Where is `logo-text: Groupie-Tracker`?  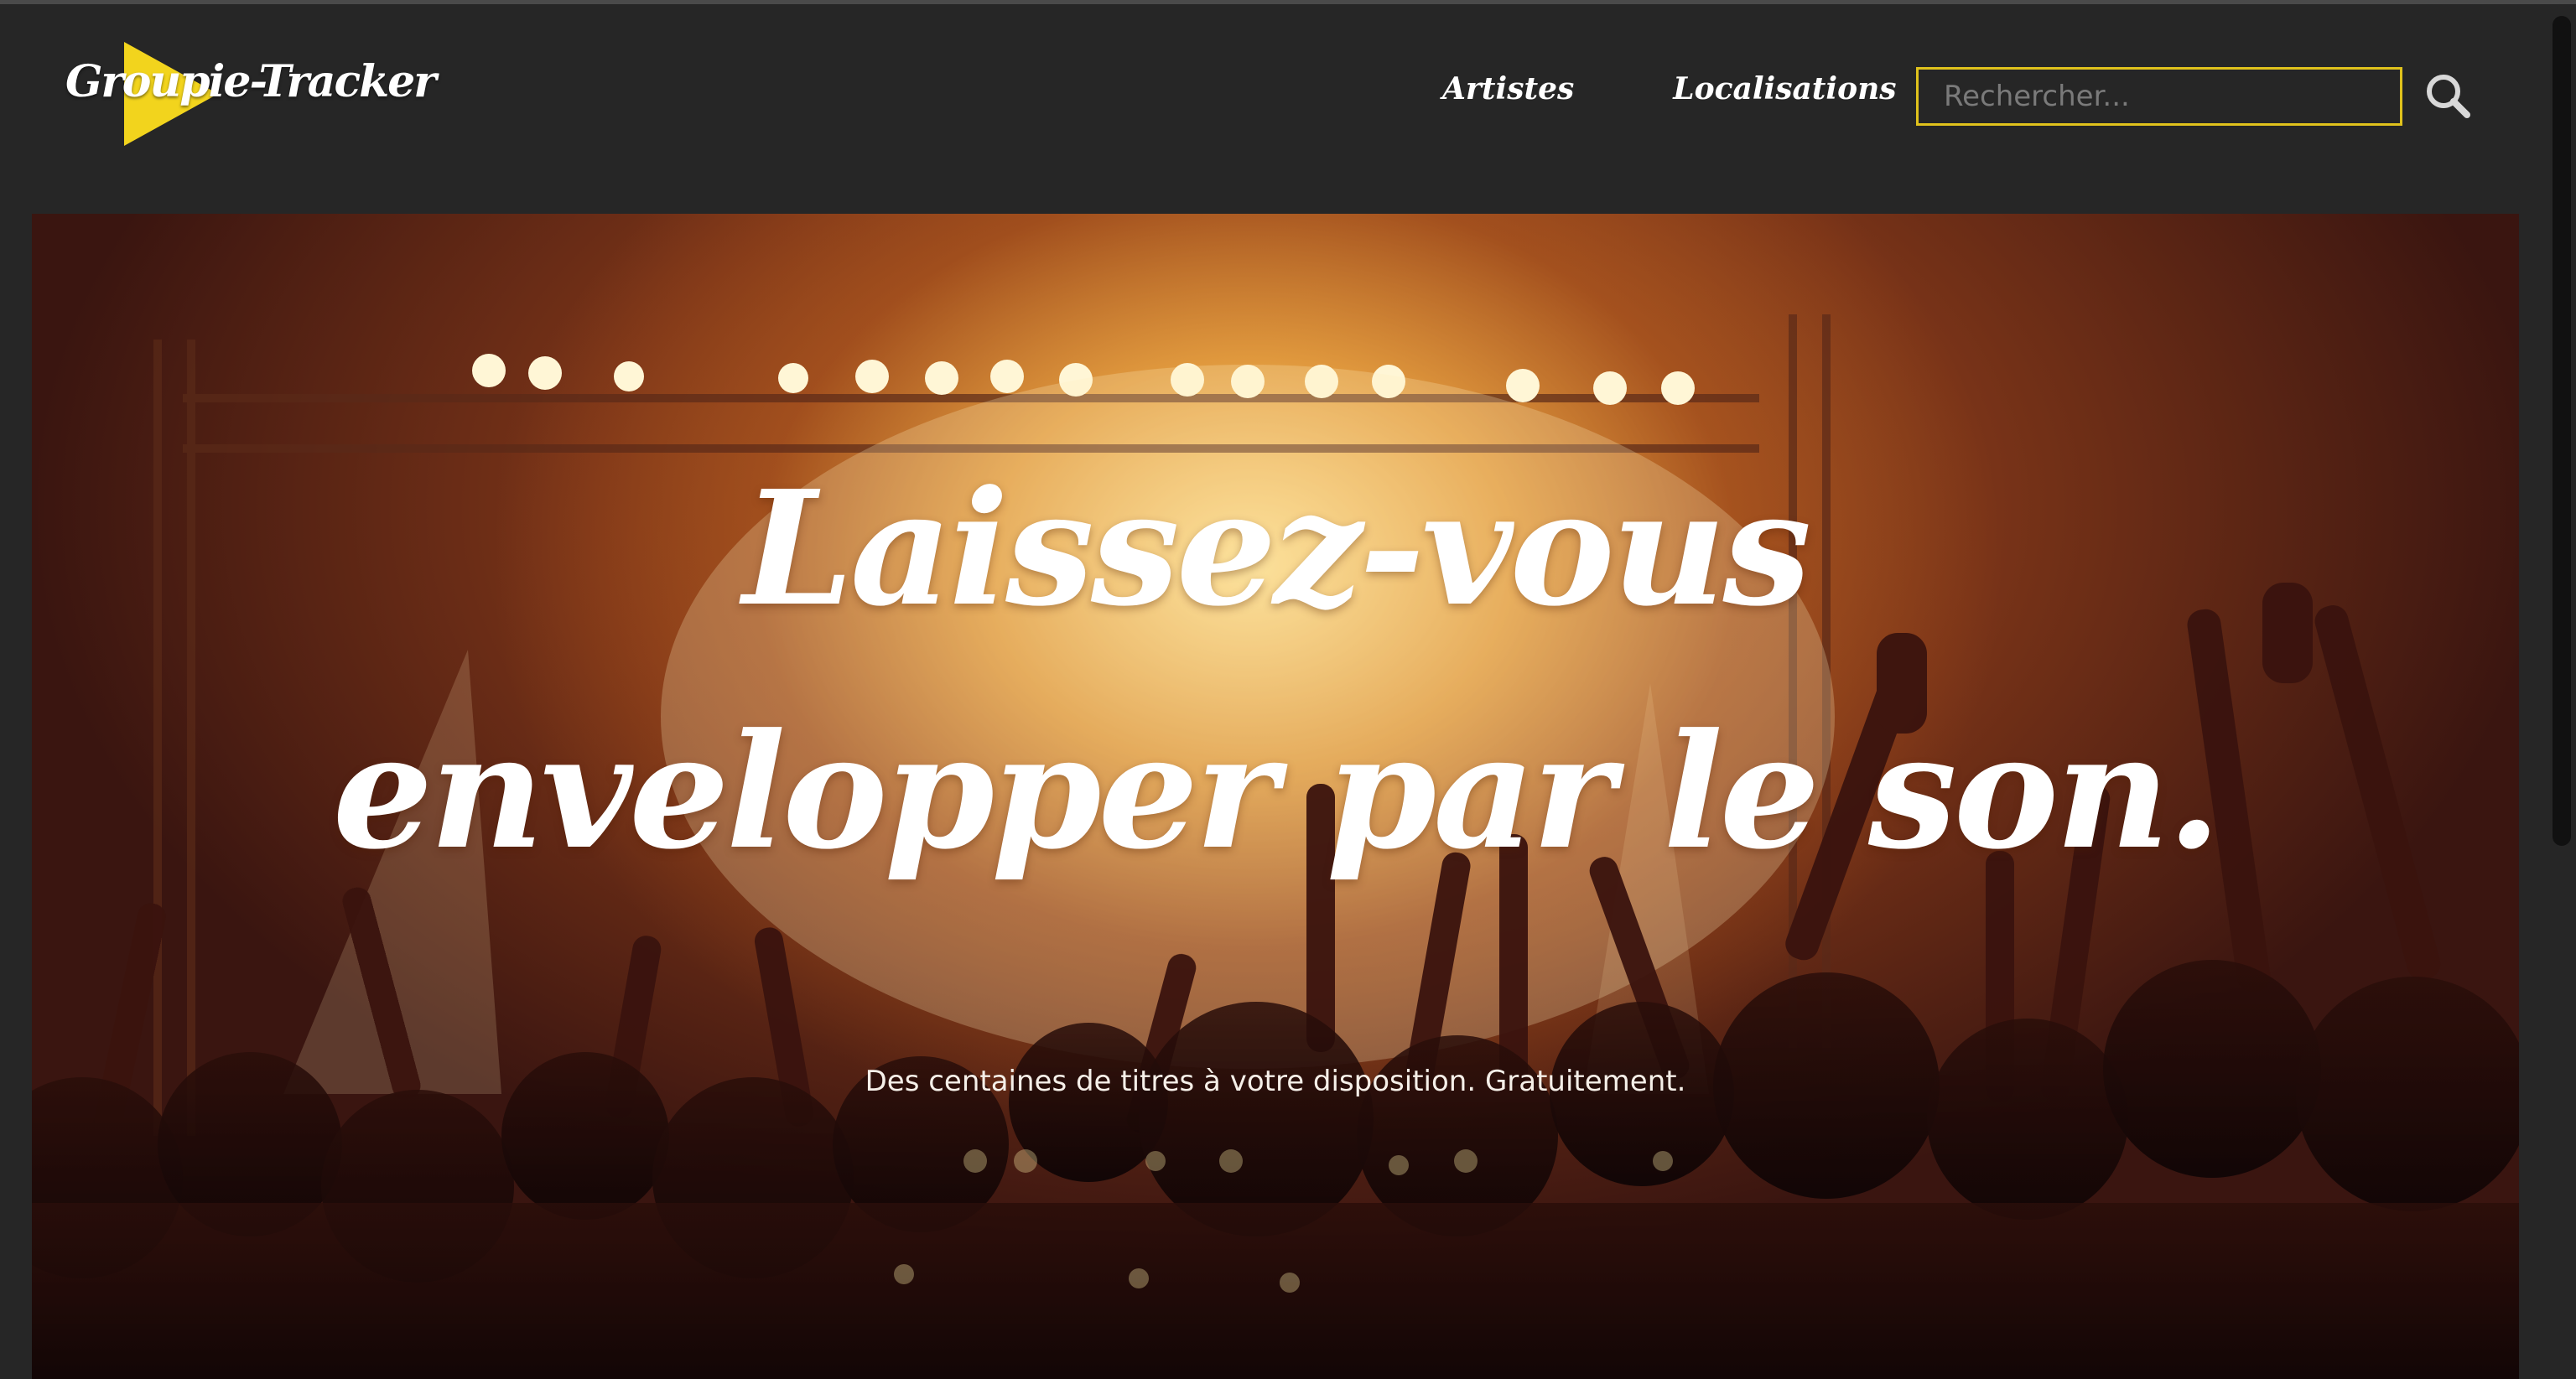
logo-text: Groupie-Tracker is located at coordinates (251, 81).